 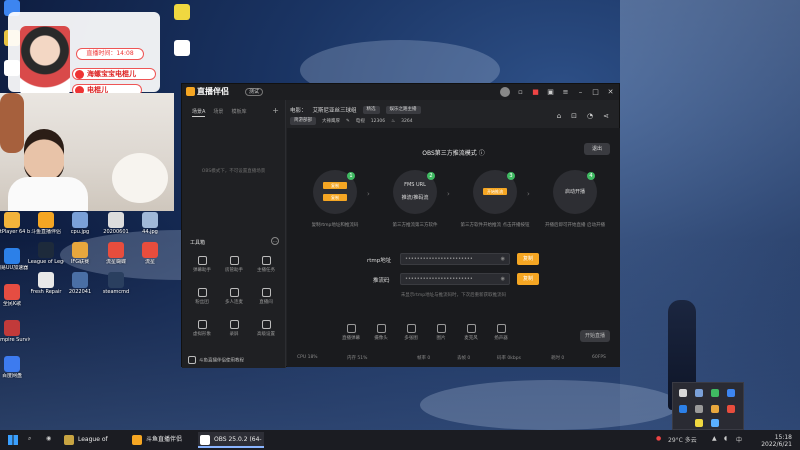 I want to click on title-bar: 直播伴侣 测试 ▫ ■ ▣ ≡ – □ ✕, so click(x=400, y=92).